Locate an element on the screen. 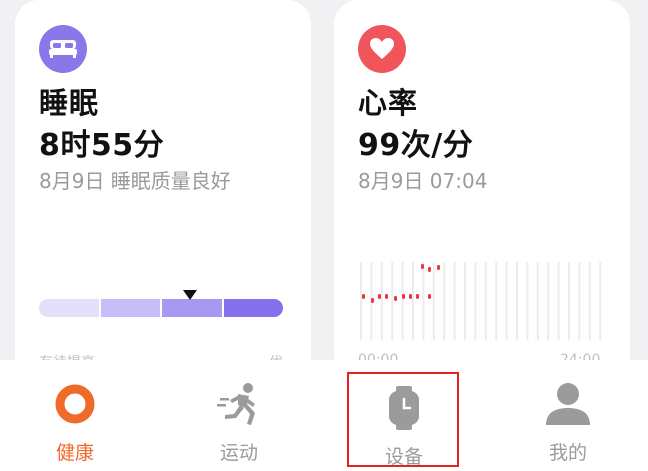 Image resolution: width=648 pixels, height=471 pixels. user-icon is located at coordinates (568, 404).